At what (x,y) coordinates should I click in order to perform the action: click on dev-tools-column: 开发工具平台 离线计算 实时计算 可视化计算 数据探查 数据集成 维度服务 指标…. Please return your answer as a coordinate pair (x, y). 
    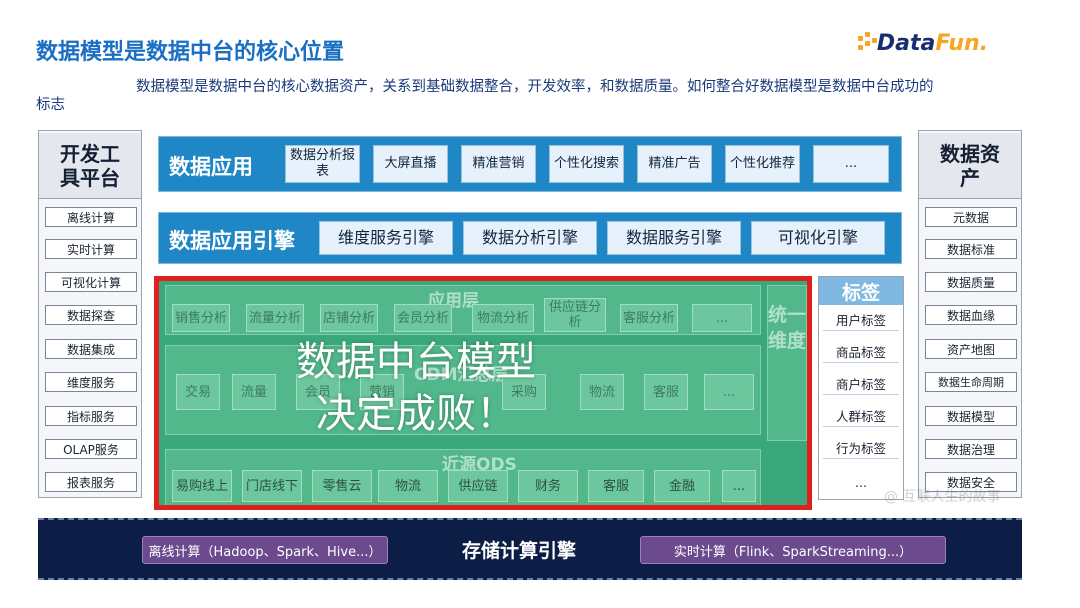
    Looking at the image, I should click on (90, 314).